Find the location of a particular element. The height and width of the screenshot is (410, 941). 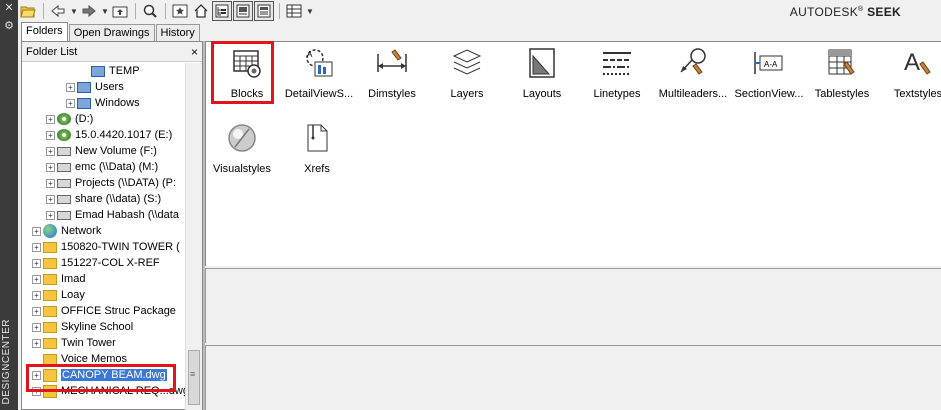

tree-item: + Windows is located at coordinates (103, 103).